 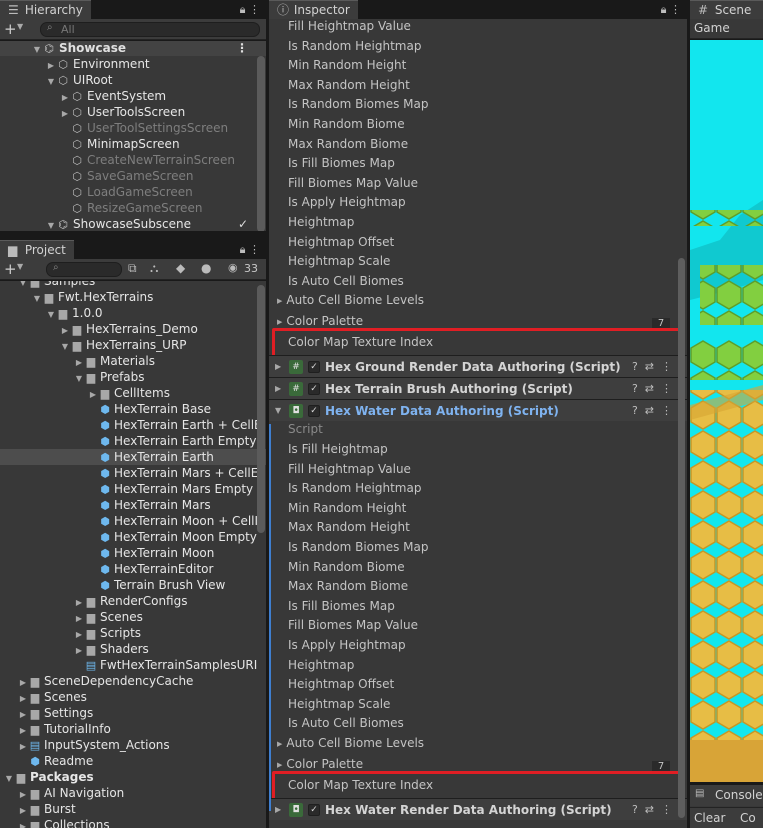 I want to click on scene-menu-icon: ⋮, so click(x=242, y=48).